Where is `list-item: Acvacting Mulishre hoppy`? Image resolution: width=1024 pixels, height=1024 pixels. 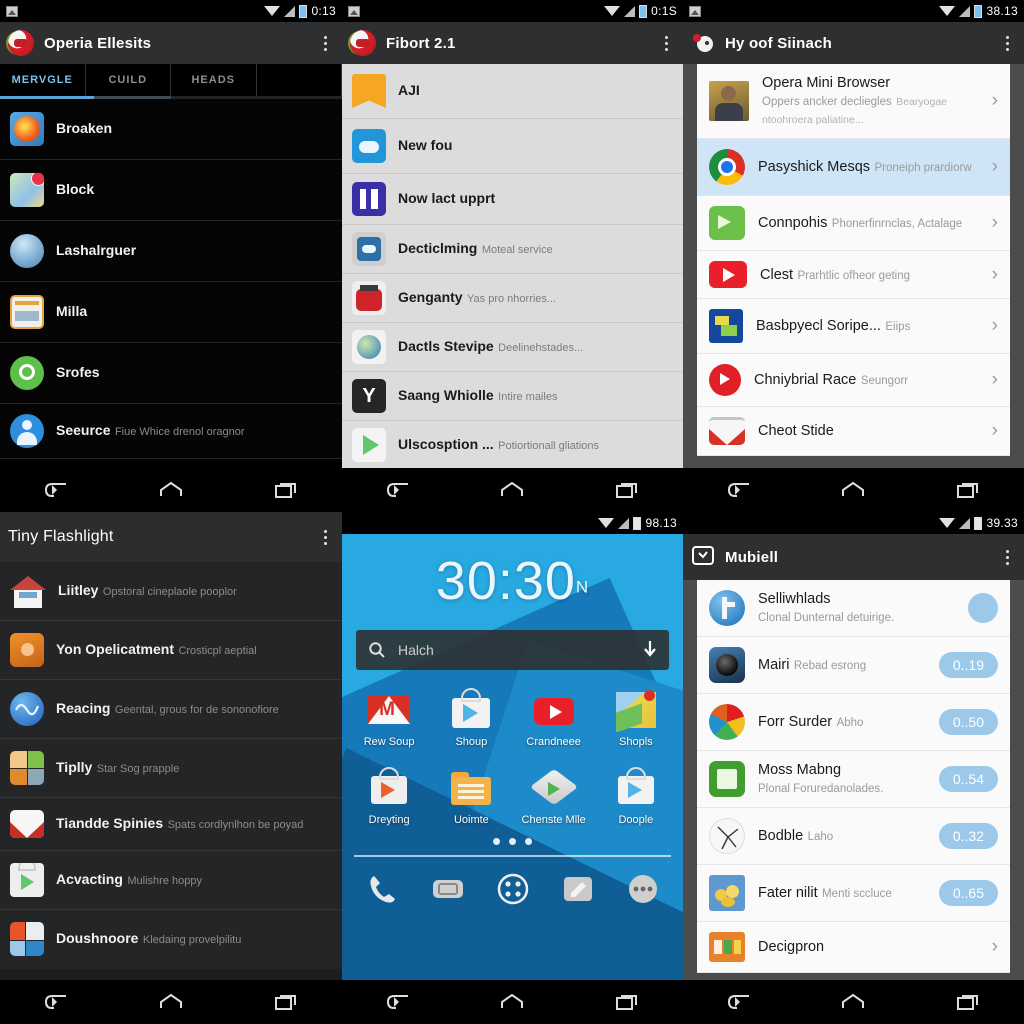 list-item: Acvacting Mulishre hoppy is located at coordinates (171, 880).